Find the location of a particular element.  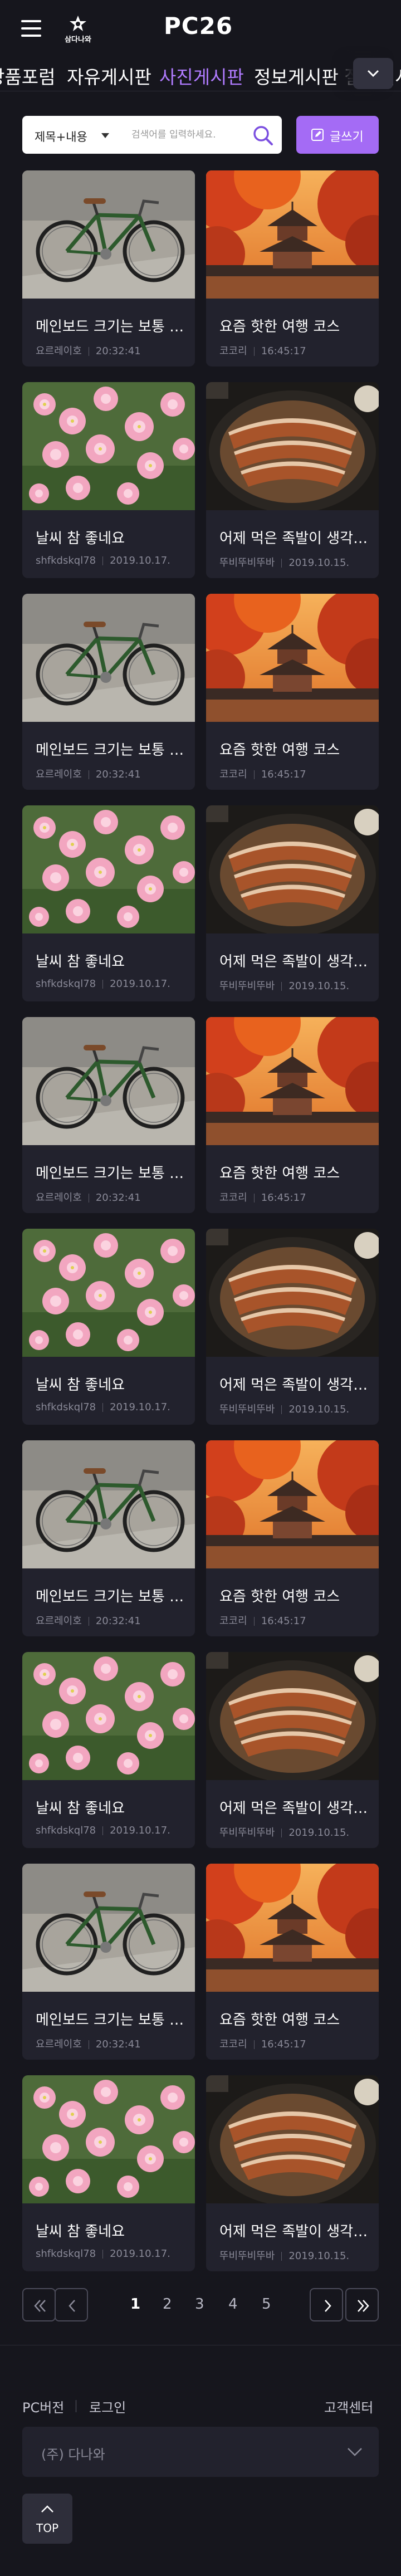

tab-info-board: 정보게시판 is located at coordinates (296, 75).